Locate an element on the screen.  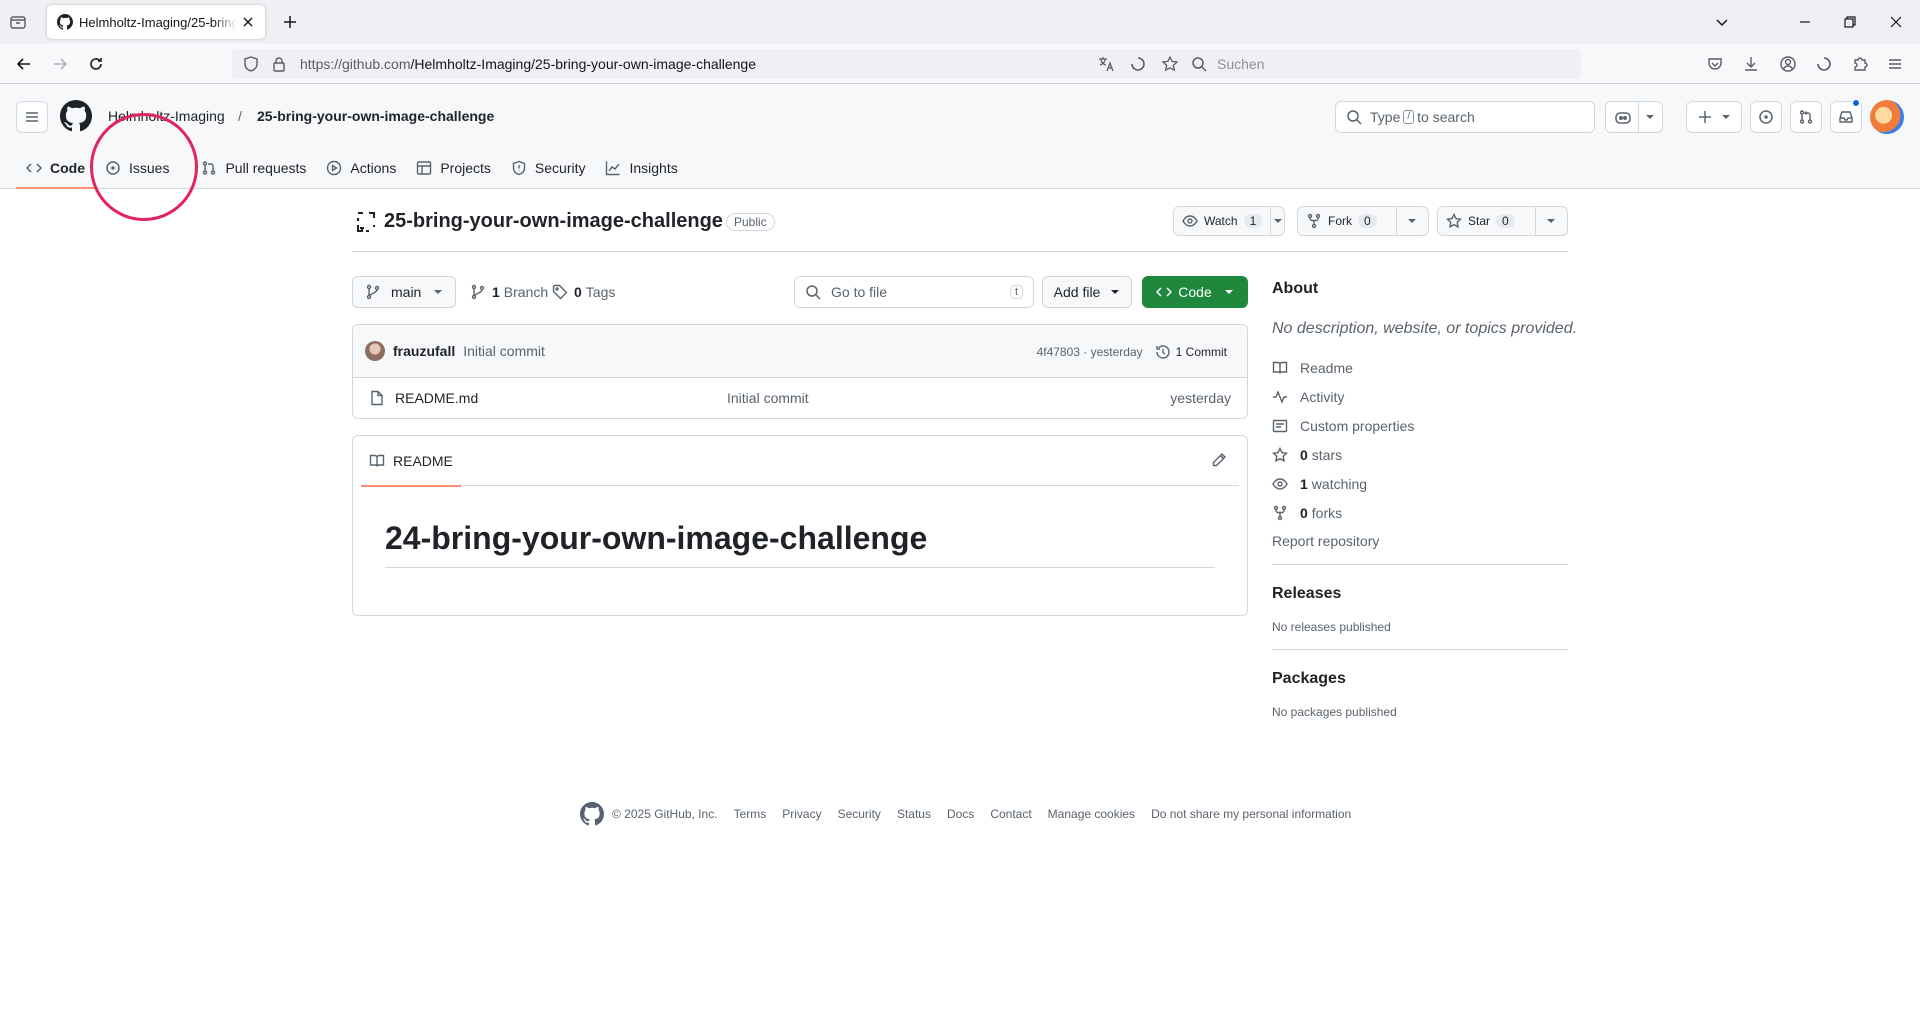
tab-list-icon is located at coordinates (20, 22).